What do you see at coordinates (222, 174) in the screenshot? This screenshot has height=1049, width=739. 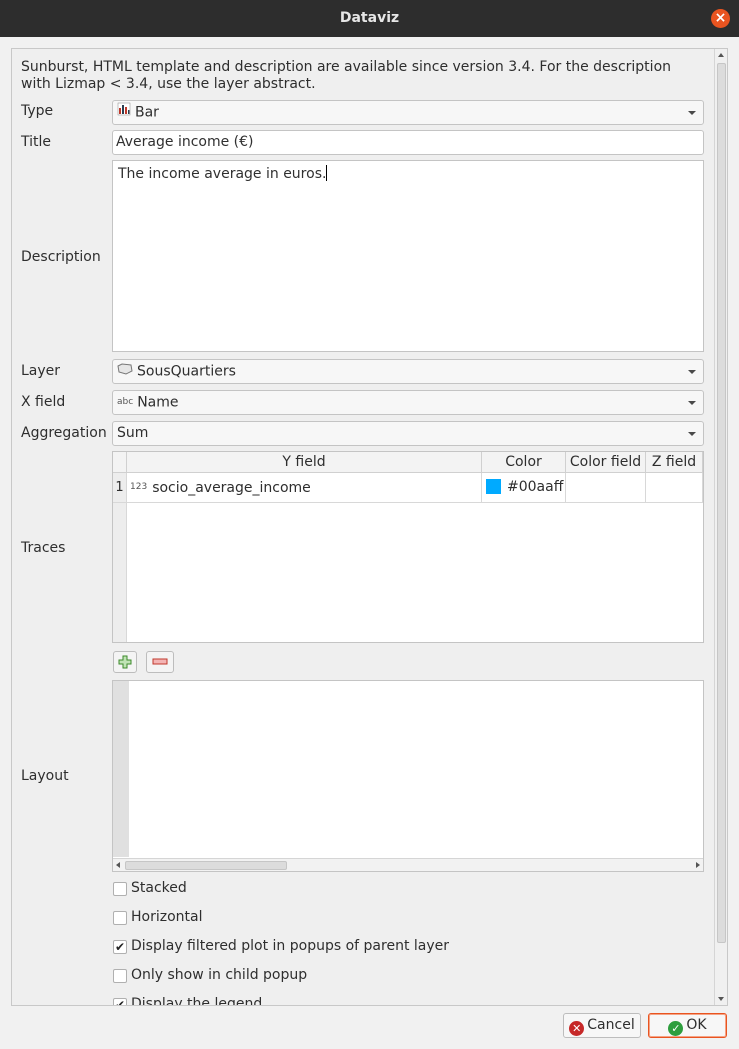 I see `description-text: The income average in euros.` at bounding box center [222, 174].